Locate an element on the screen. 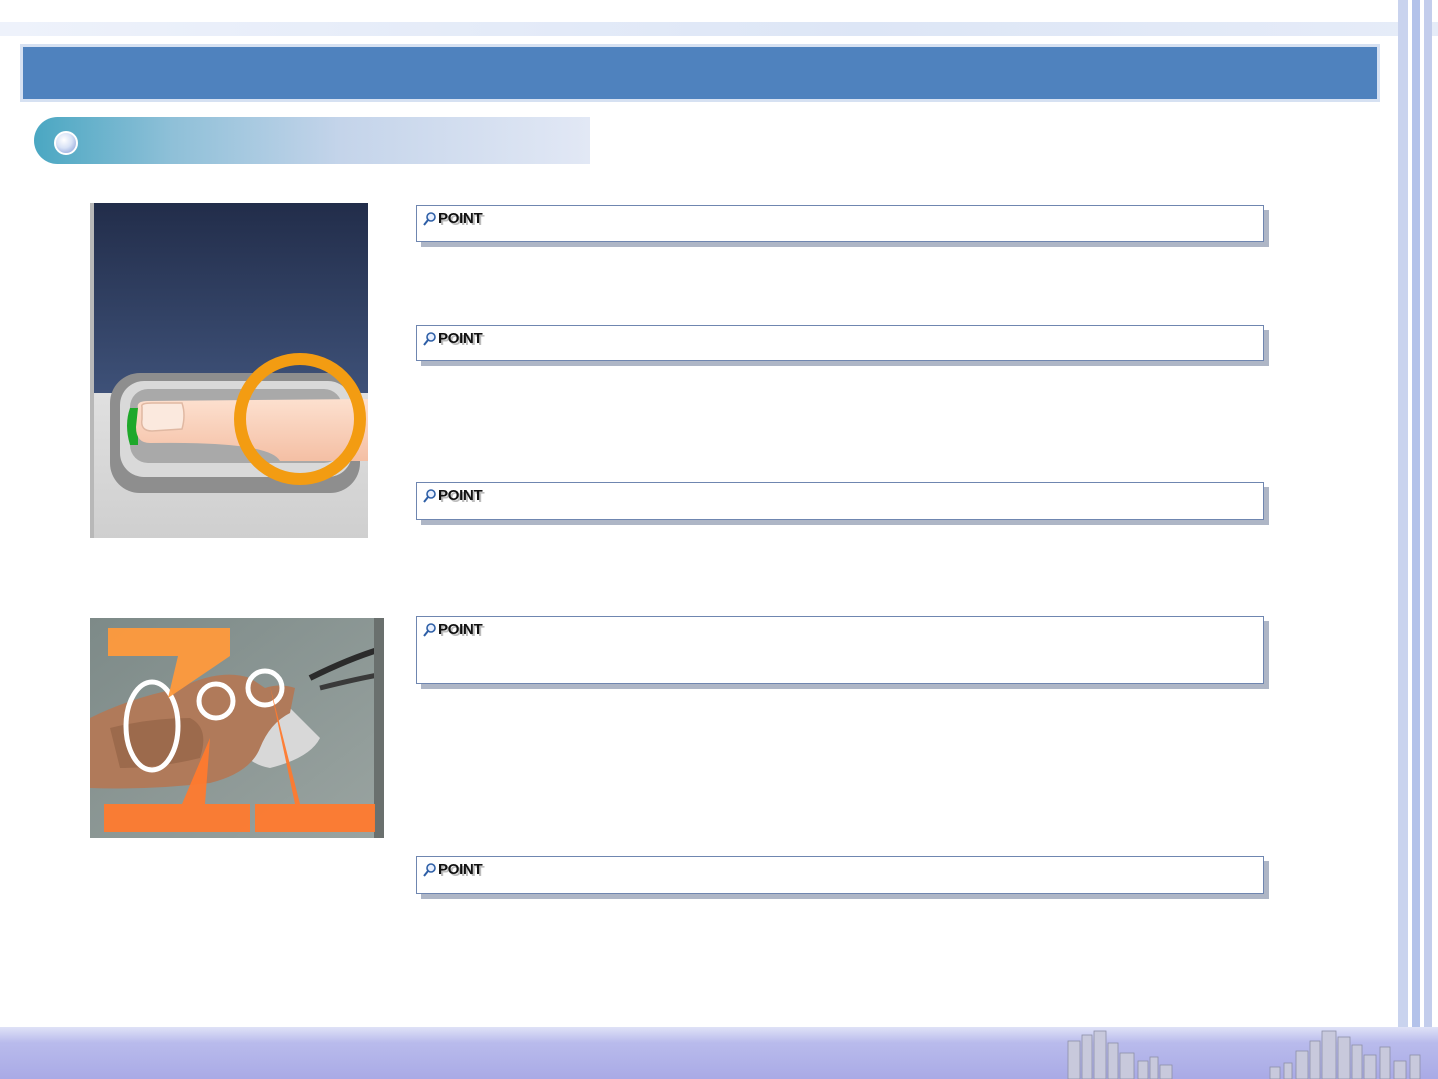 The image size is (1438, 1079). right-decoration-bars is located at coordinates (1418, 515).